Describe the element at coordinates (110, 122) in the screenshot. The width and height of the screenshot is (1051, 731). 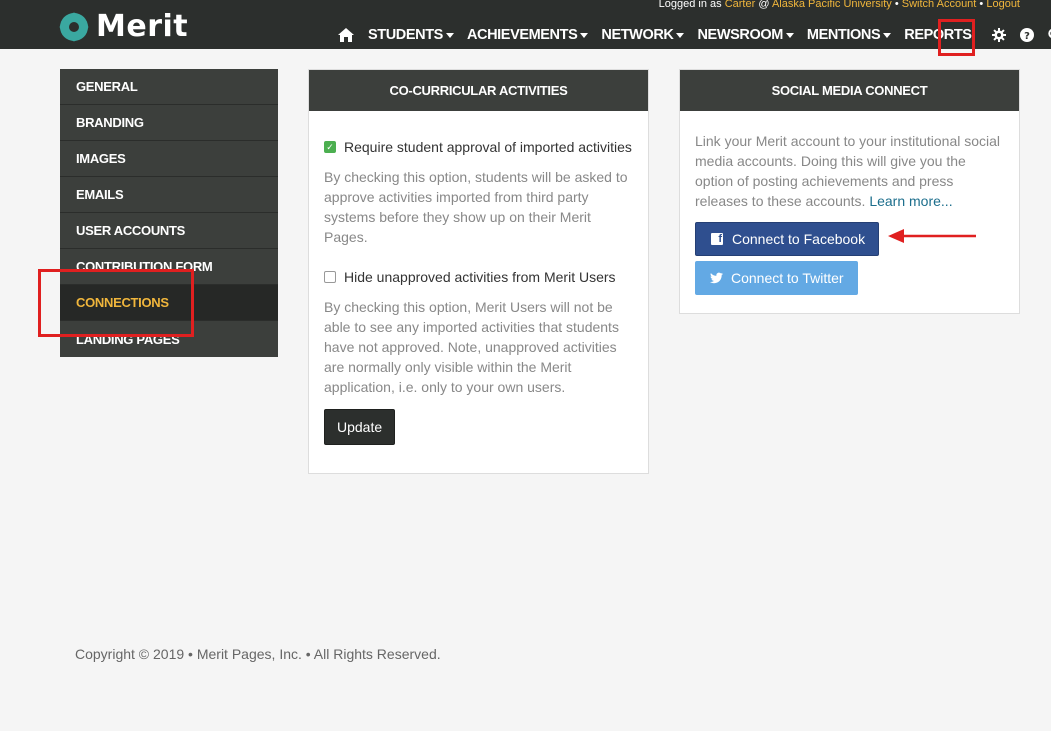
I see `sidebar-item-label: BRANDING` at that location.